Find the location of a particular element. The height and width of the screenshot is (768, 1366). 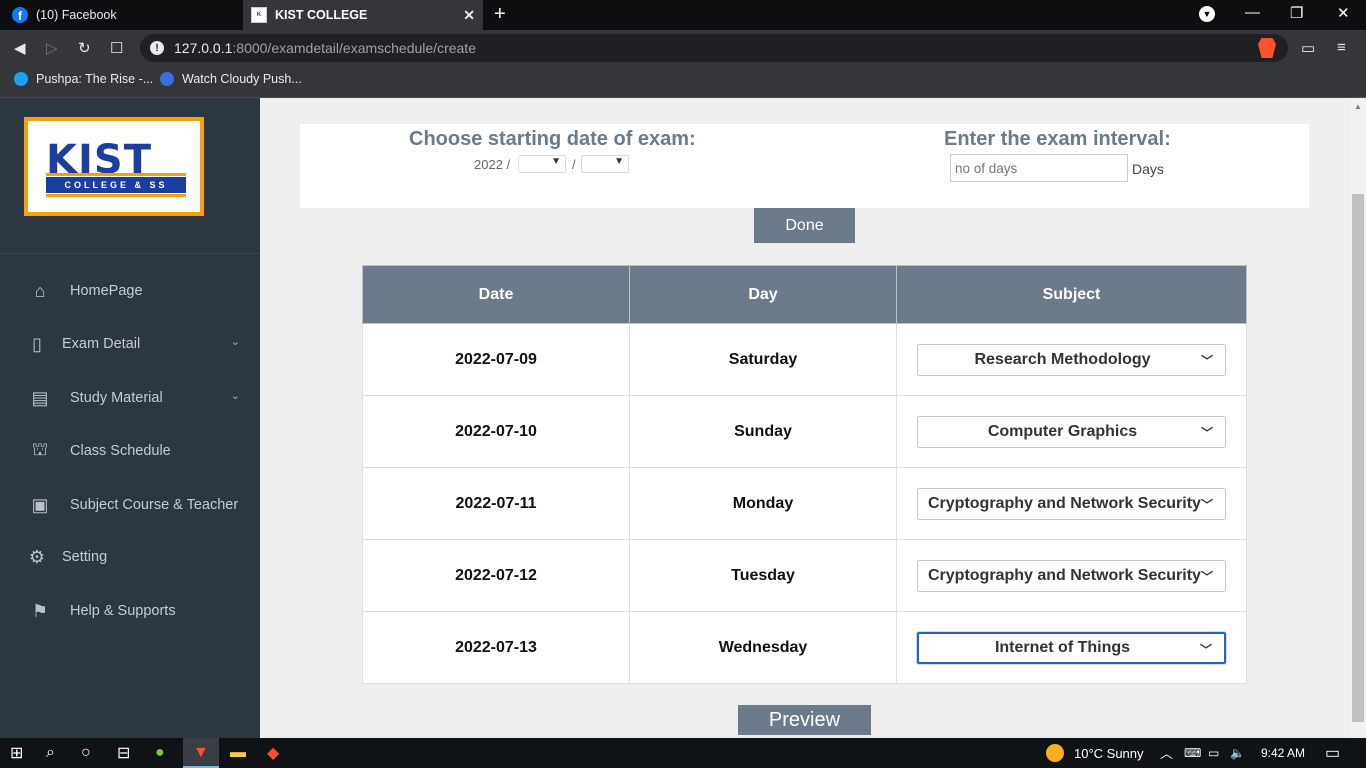

weather-sun-icon is located at coordinates (1055, 753).